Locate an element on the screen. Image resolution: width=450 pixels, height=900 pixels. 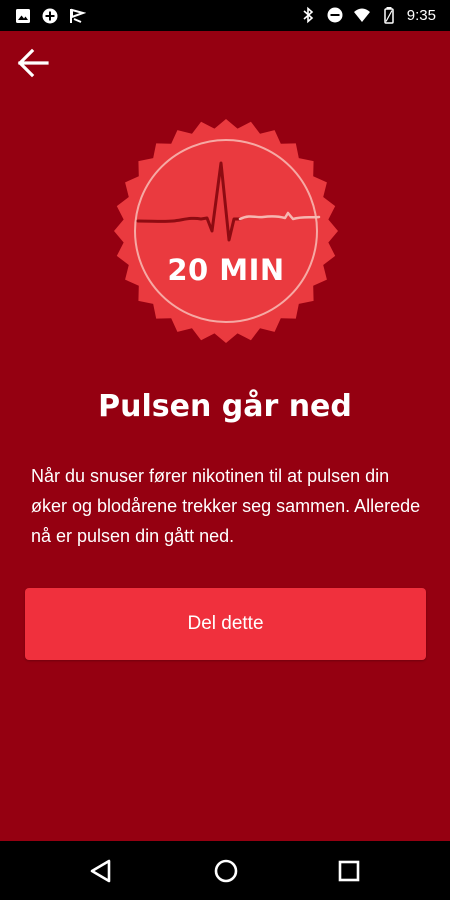
navigation-bar is located at coordinates (225, 870).